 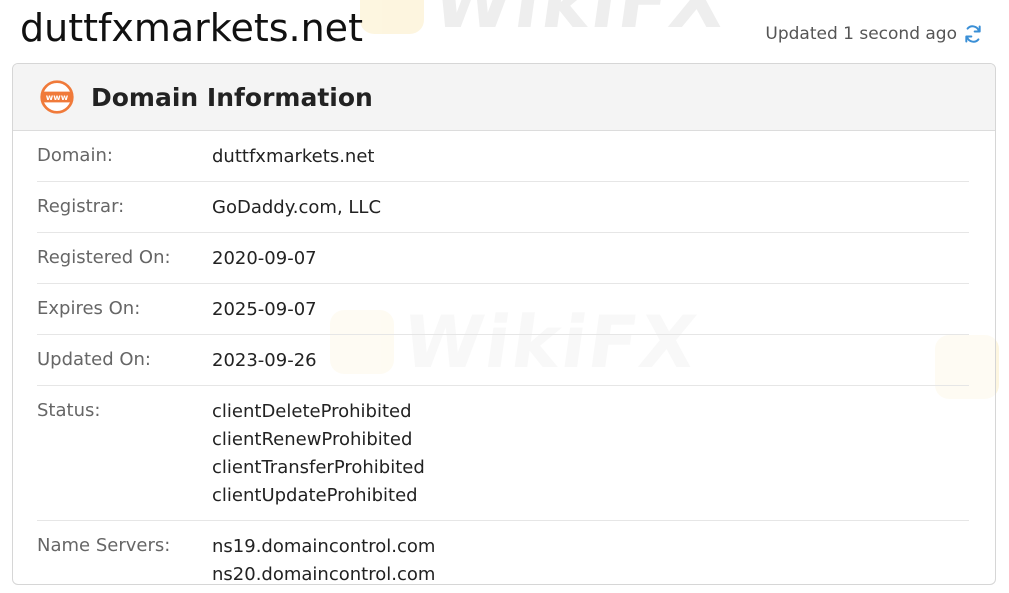 What do you see at coordinates (503, 309) in the screenshot?
I see `info-row: Expires On: 2025-09-07` at bounding box center [503, 309].